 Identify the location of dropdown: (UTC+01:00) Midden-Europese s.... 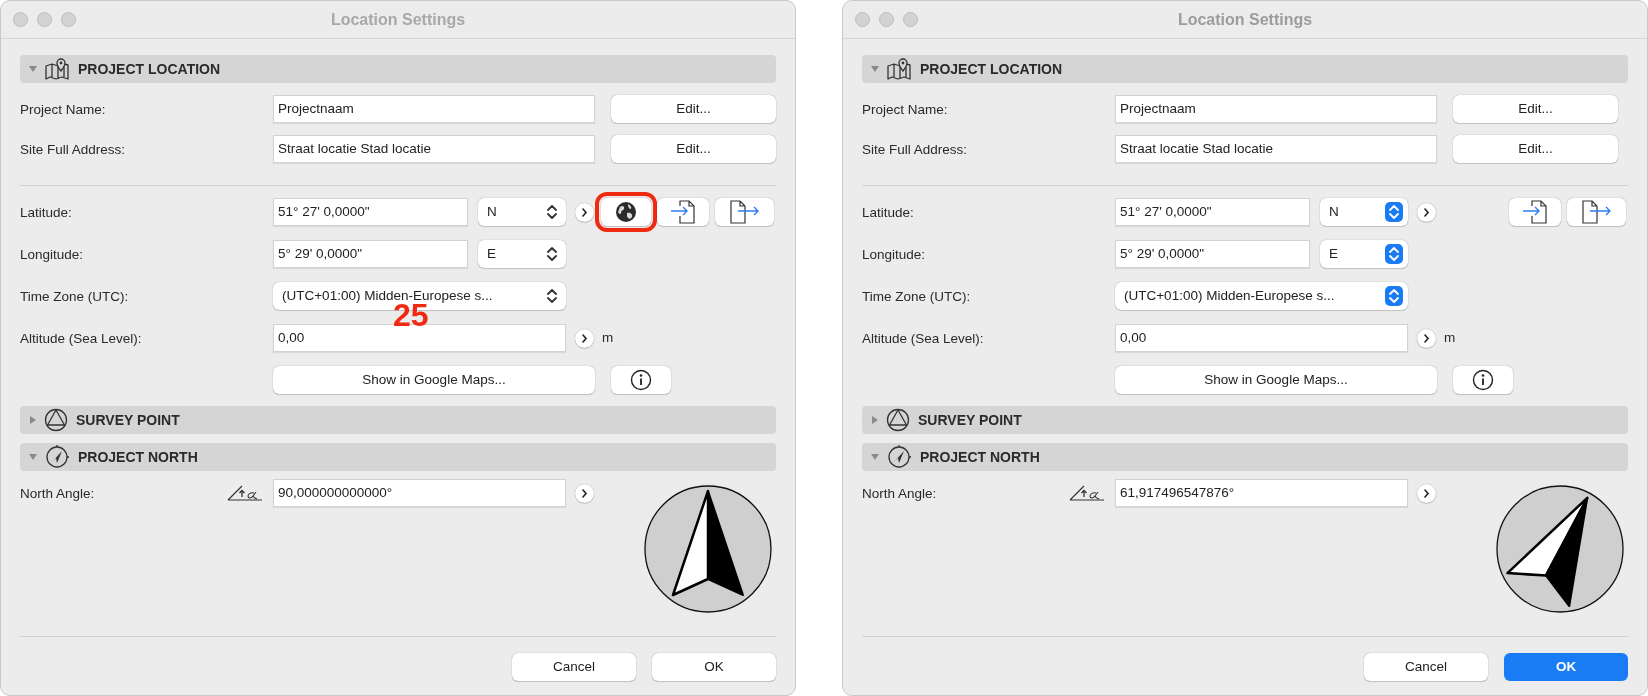
(1261, 296).